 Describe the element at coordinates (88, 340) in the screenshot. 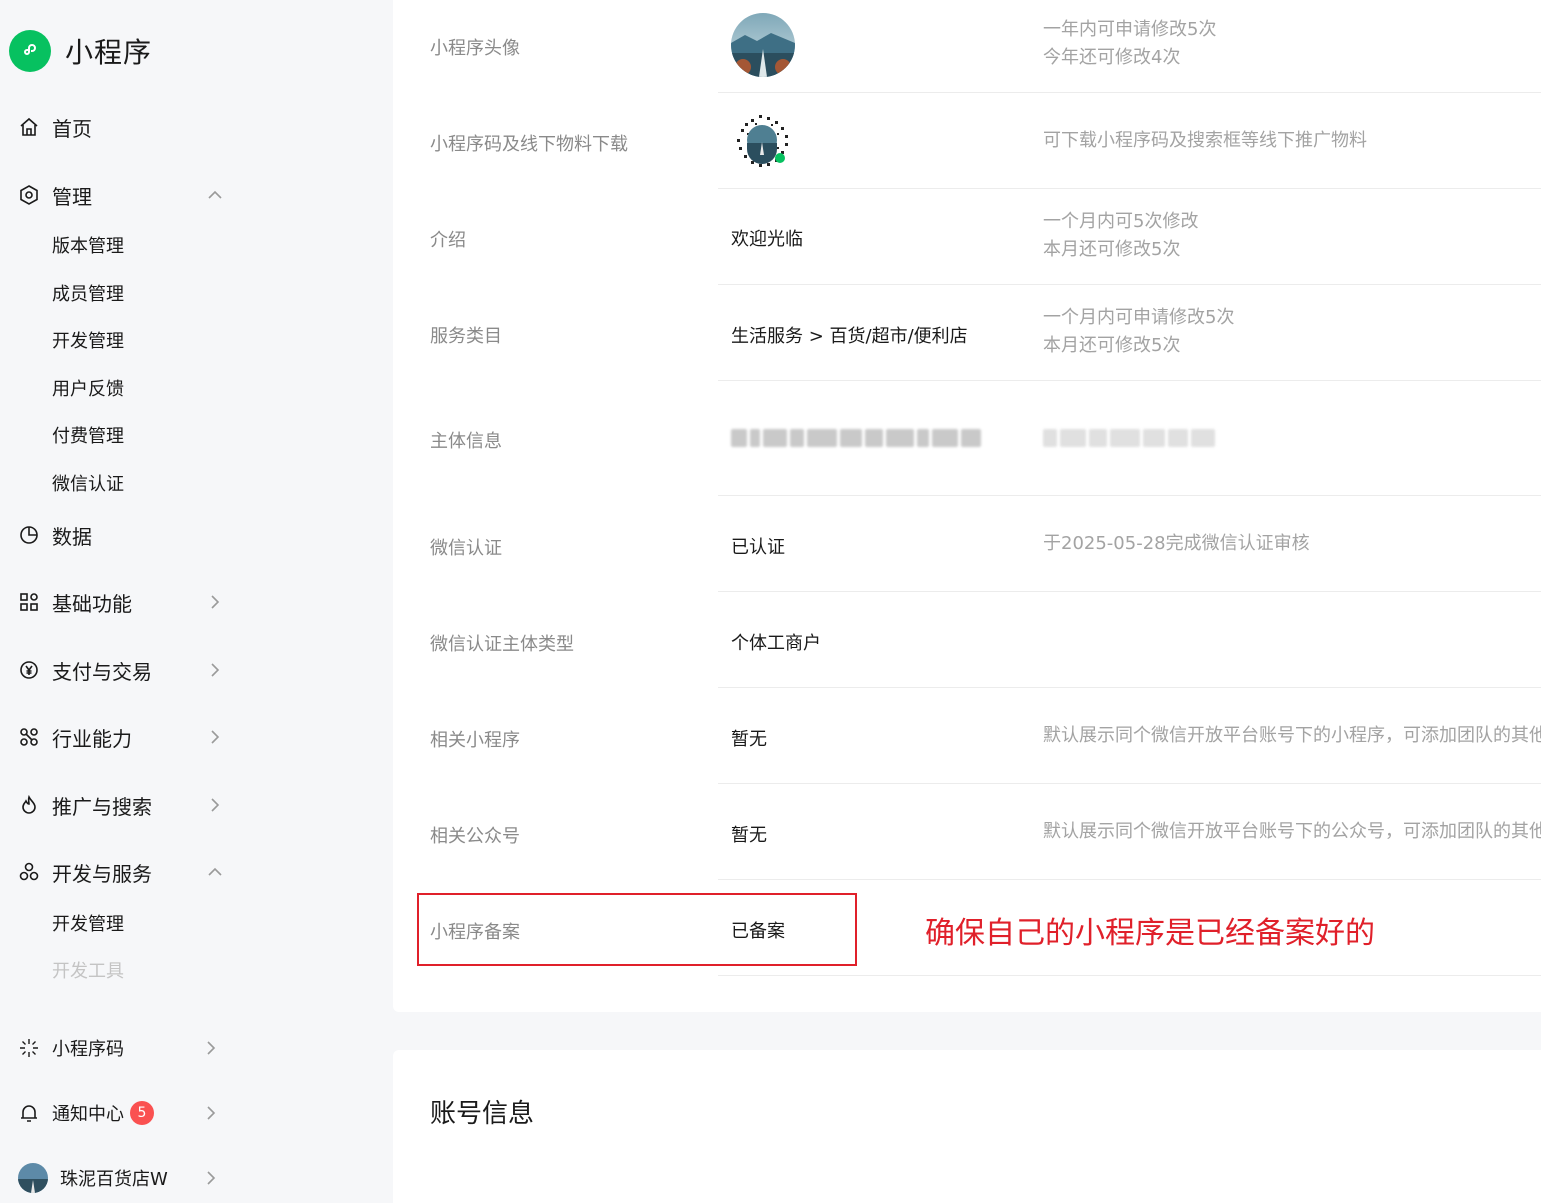

I see `sidebar-subitem-dev-manage: 开发管理` at that location.